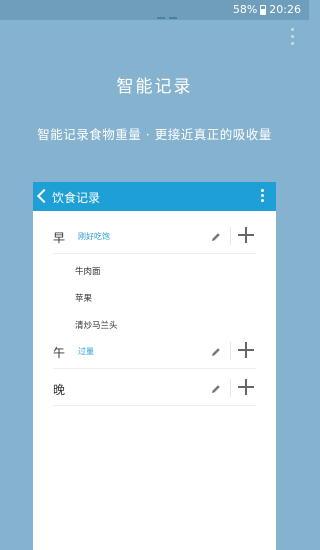 The width and height of the screenshot is (320, 550). I want to click on meal-status-badge: 过量, so click(86, 351).